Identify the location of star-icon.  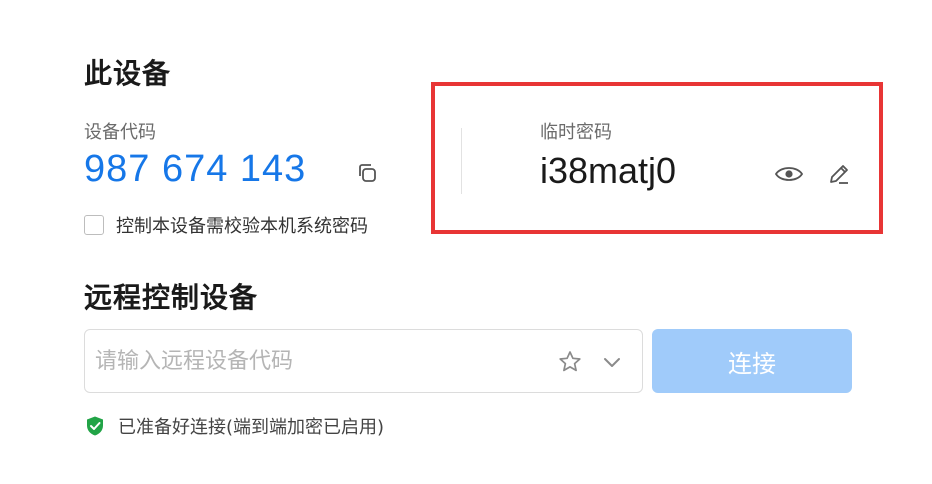
(570, 362).